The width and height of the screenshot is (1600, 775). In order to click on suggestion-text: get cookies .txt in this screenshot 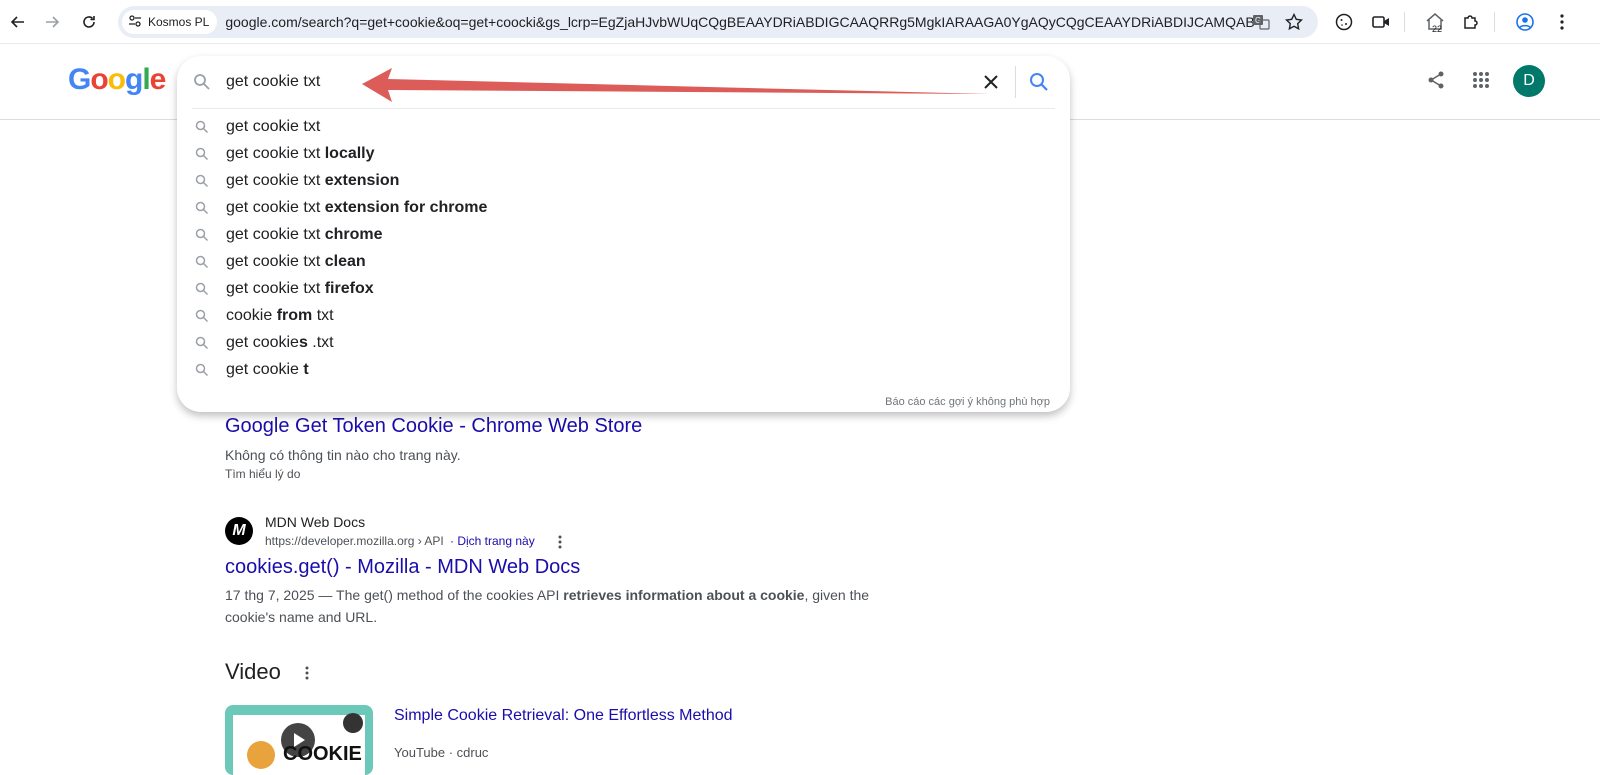, I will do `click(280, 343)`.